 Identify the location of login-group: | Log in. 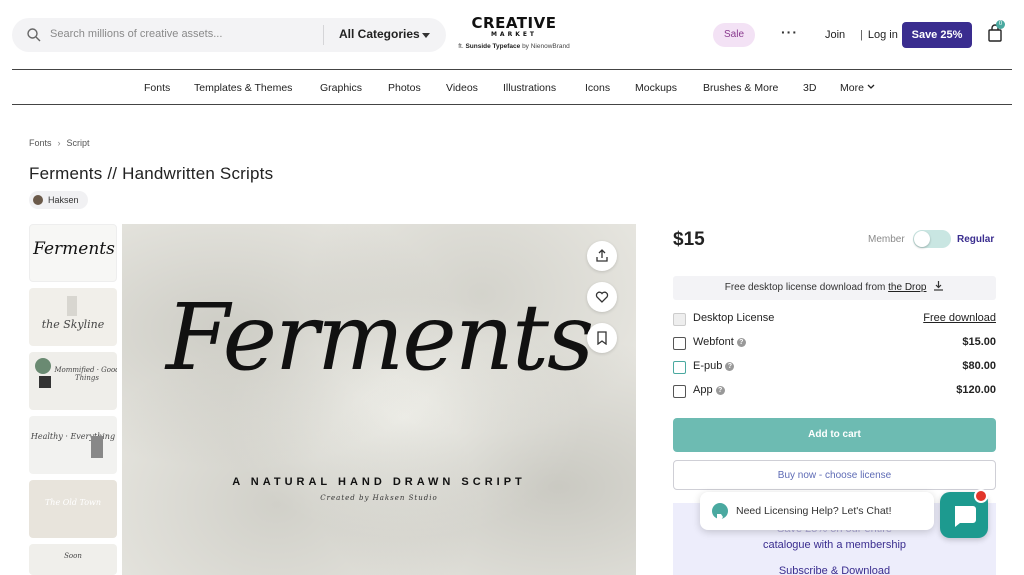
(879, 35).